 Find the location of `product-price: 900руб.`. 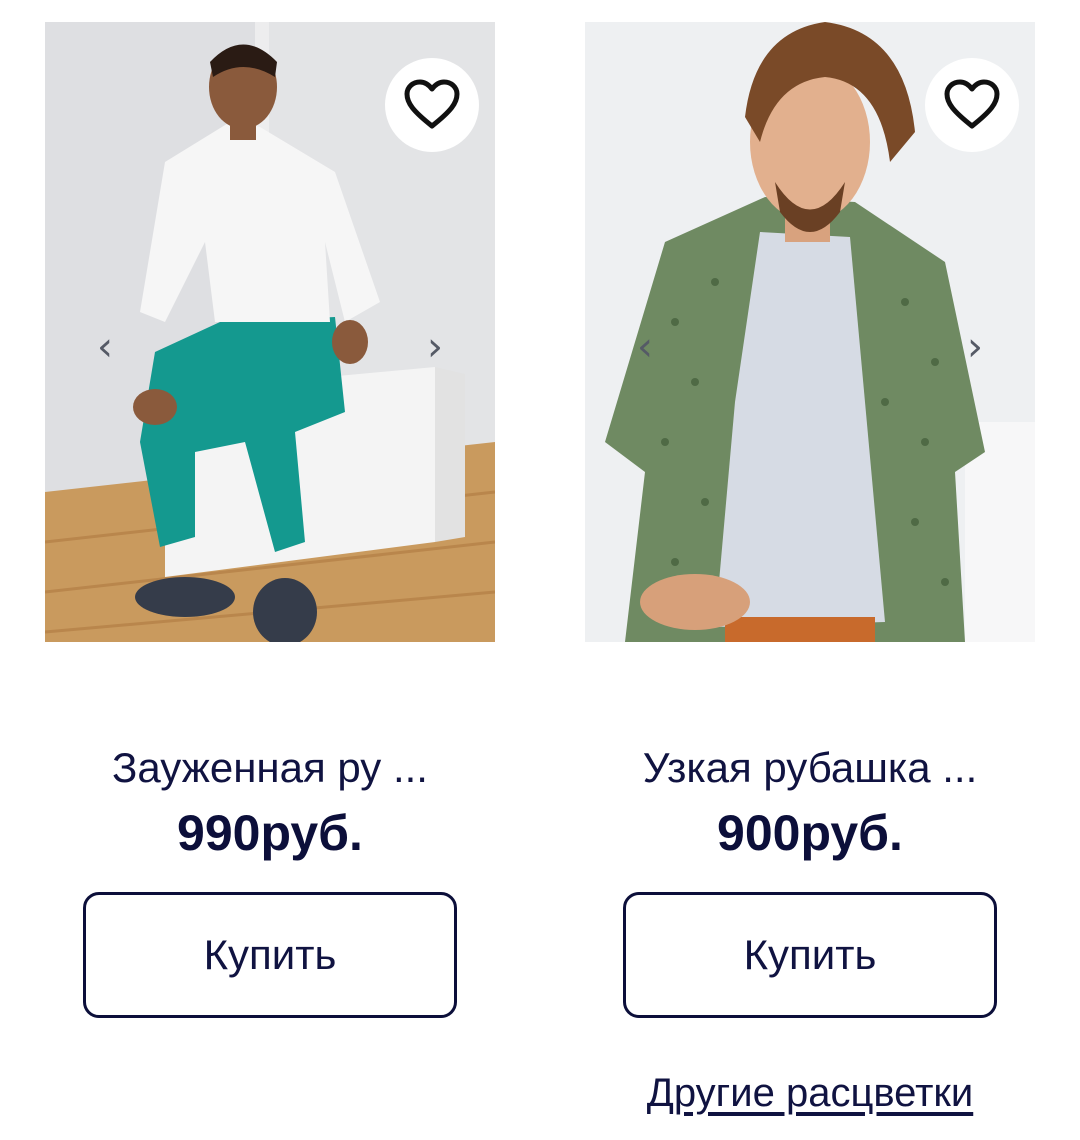

product-price: 900руб. is located at coordinates (810, 833).